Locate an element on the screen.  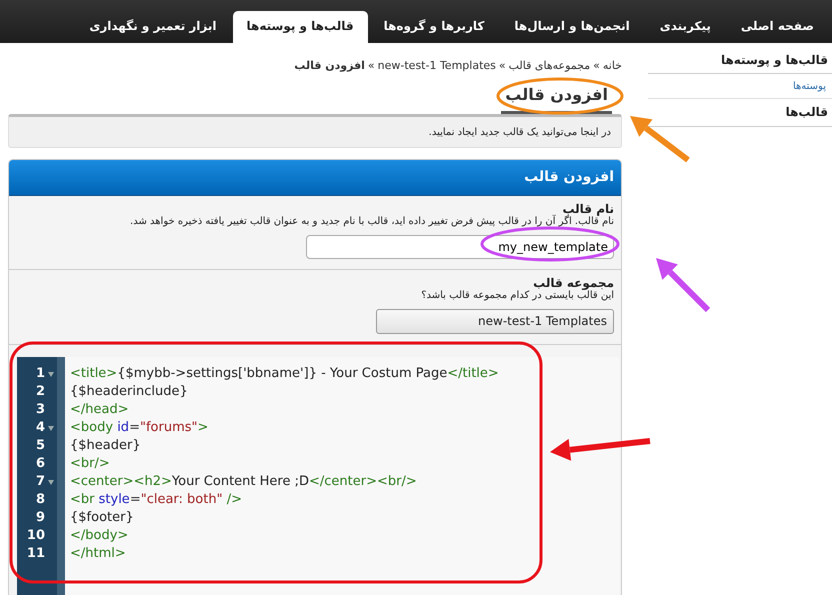
nav-tab: صفحه اصلی is located at coordinates (777, 27).